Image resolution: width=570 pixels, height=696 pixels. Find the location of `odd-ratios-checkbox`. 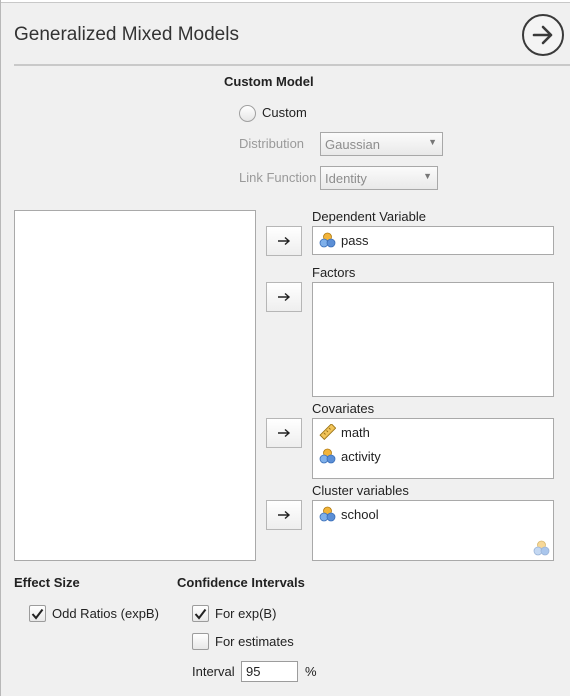

odd-ratios-checkbox is located at coordinates (37, 613).